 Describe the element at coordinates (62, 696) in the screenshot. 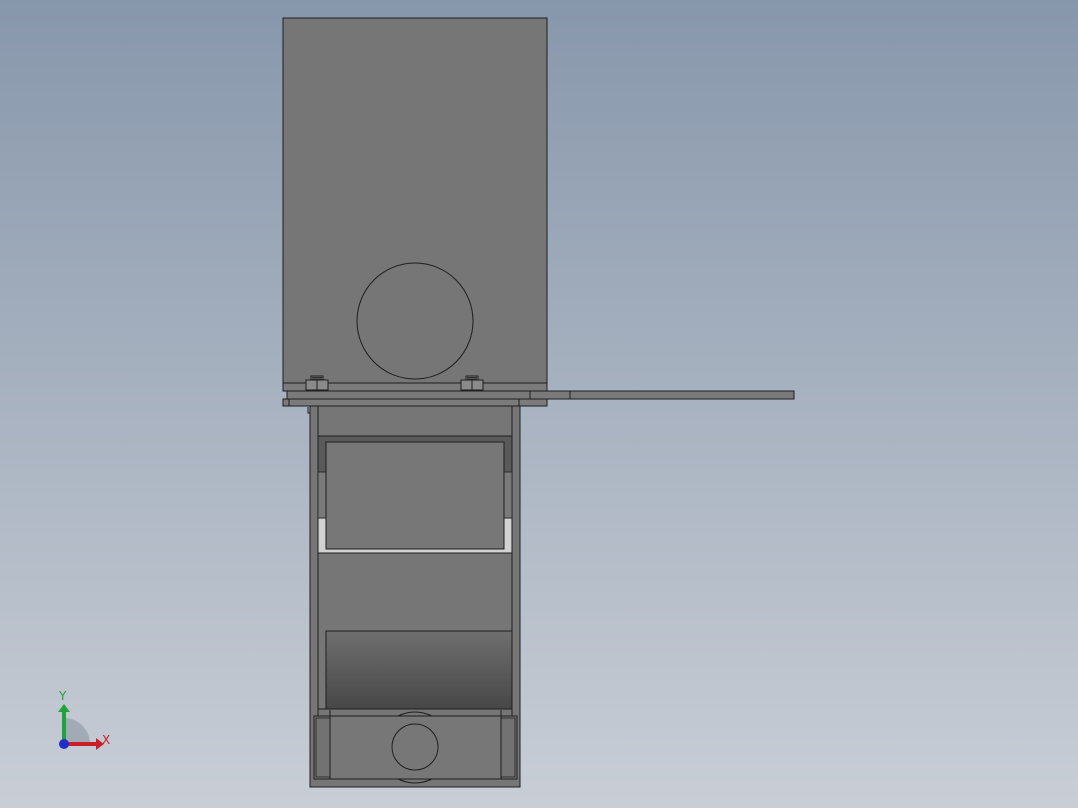

I see `y-axis-label: Y` at that location.